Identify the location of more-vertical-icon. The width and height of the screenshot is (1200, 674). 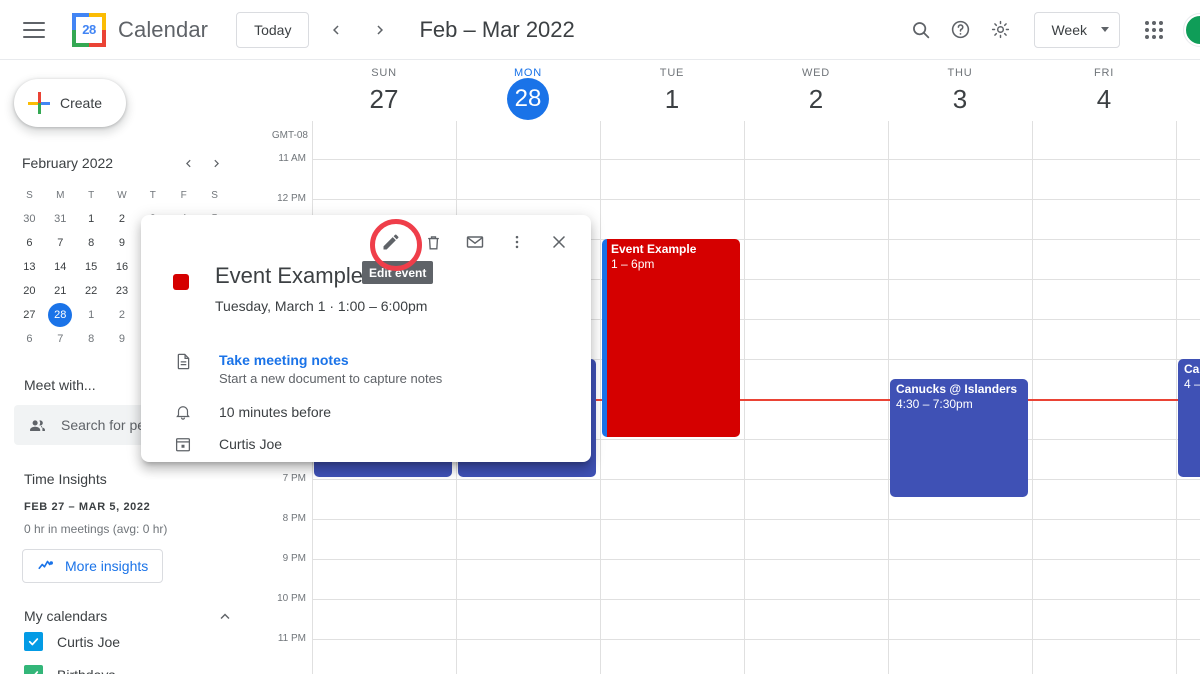
(517, 242).